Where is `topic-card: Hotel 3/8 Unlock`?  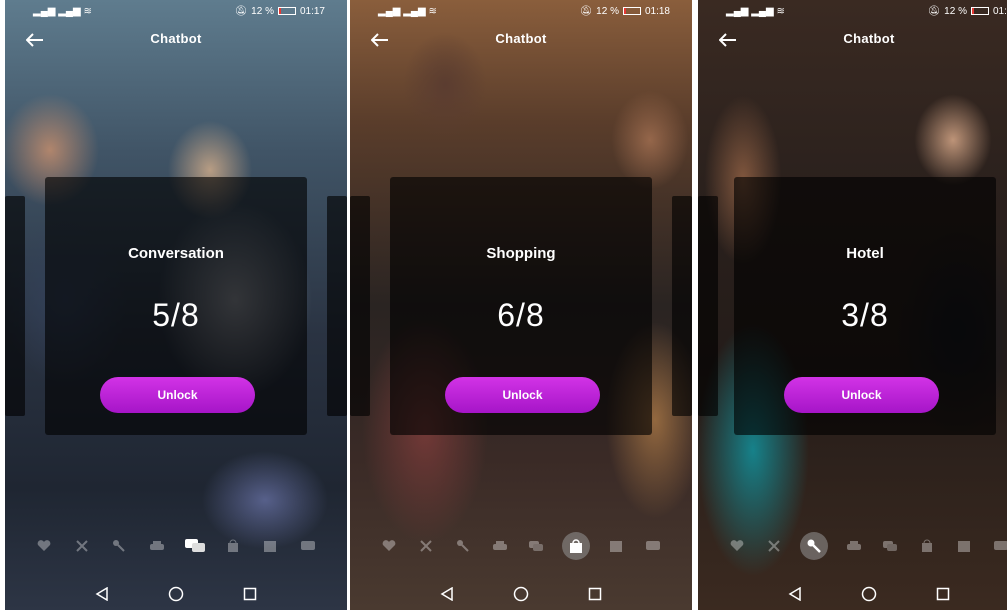
topic-card: Hotel 3/8 Unlock is located at coordinates (865, 306).